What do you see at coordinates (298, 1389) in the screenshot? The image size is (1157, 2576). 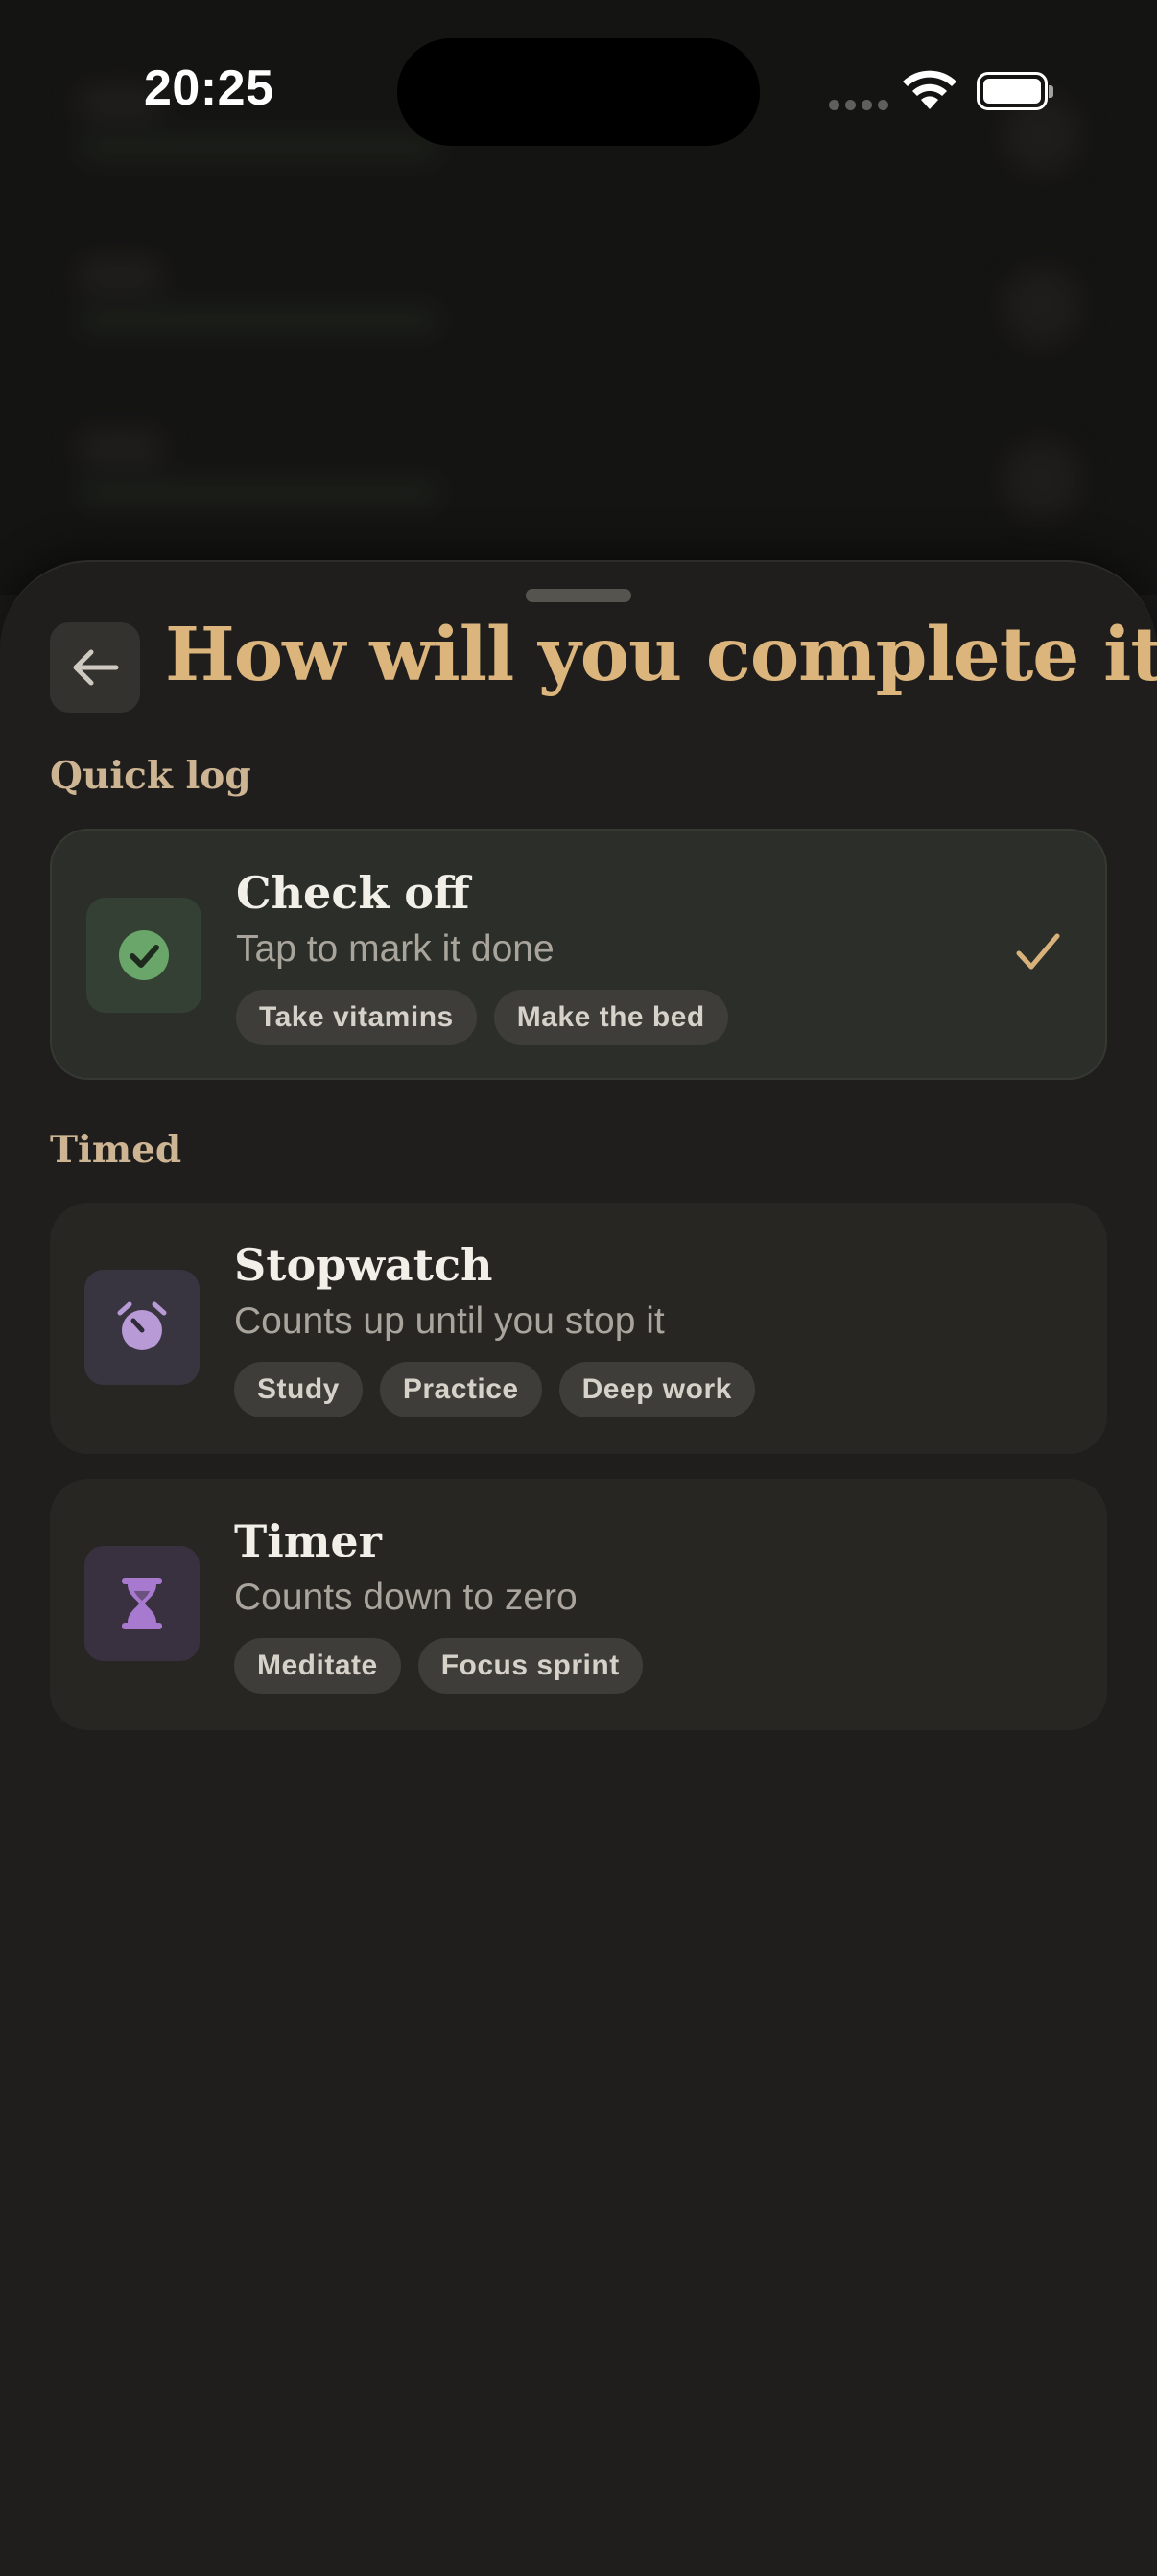 I see `example-chip: Study` at bounding box center [298, 1389].